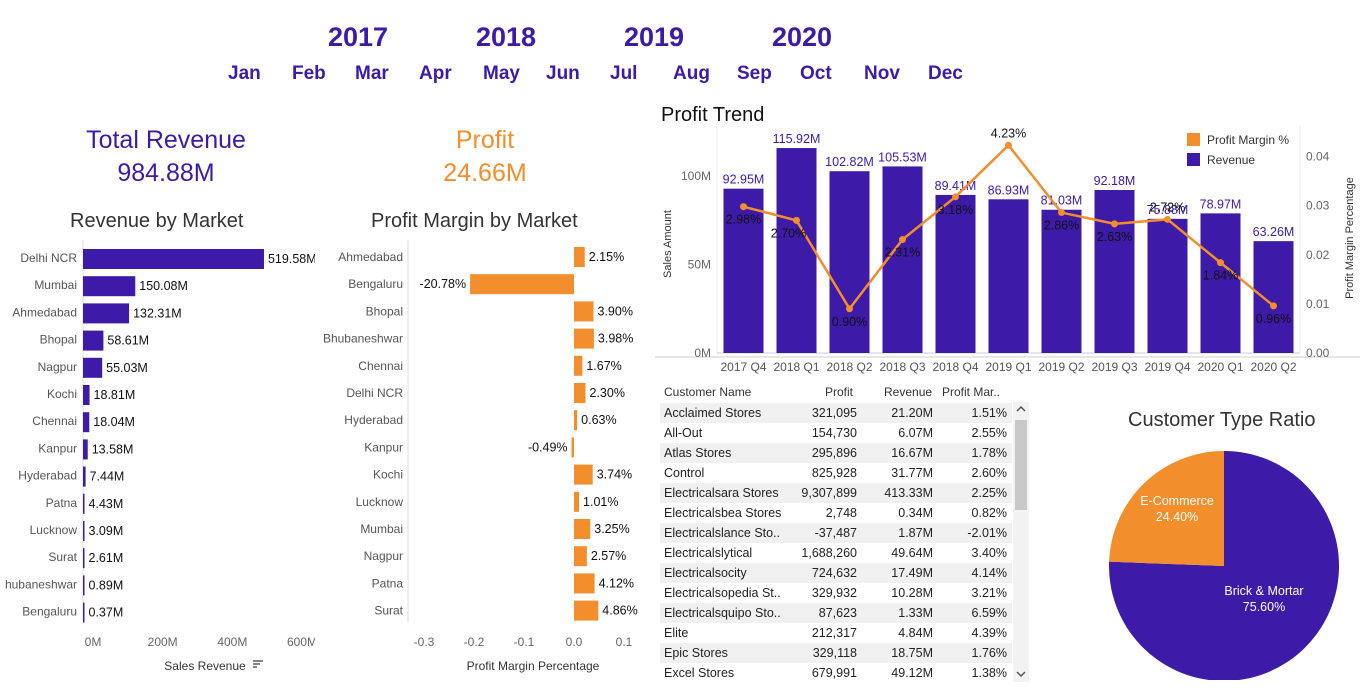 Image resolution: width=1366 pixels, height=691 pixels. I want to click on margin-label: 2.31%, so click(902, 253).